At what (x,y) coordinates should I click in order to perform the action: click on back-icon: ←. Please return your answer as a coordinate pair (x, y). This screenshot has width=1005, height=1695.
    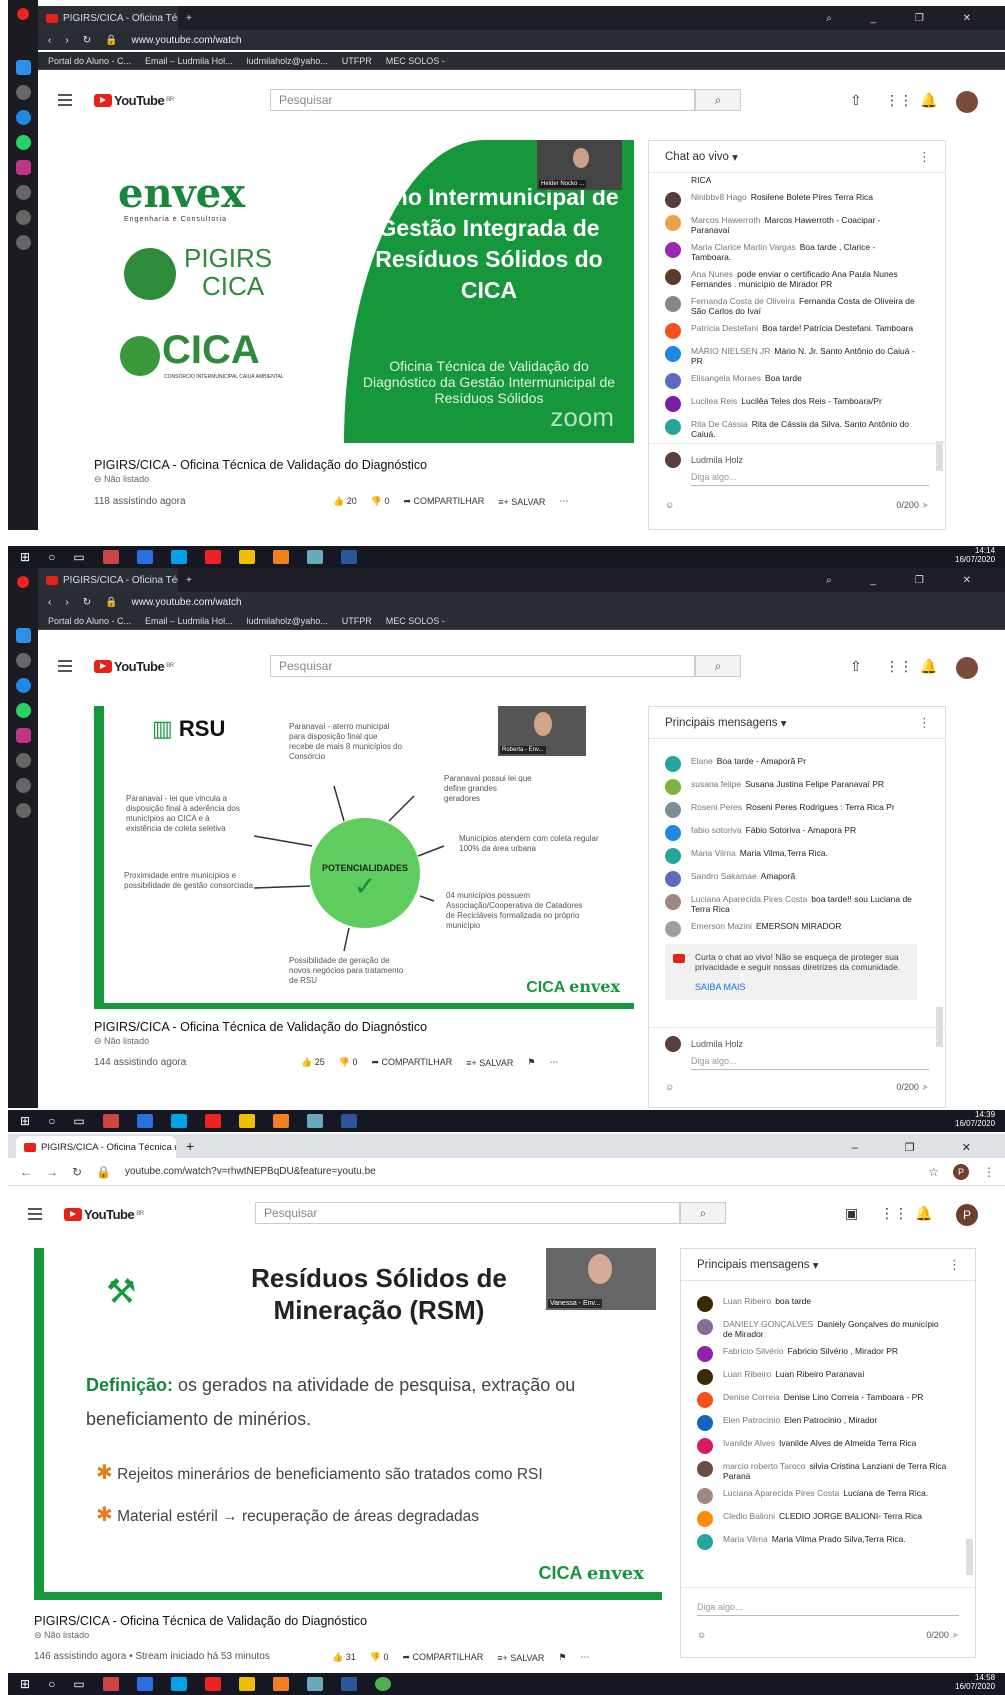
    Looking at the image, I should click on (26, 1172).